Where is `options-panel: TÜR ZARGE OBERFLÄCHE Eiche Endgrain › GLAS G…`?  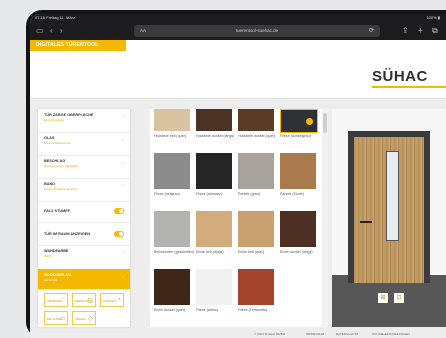
options-panel: TÜR ZARGE OBERFLÄCHE Eiche Endgrain › GLAS G… is located at coordinates (84, 218).